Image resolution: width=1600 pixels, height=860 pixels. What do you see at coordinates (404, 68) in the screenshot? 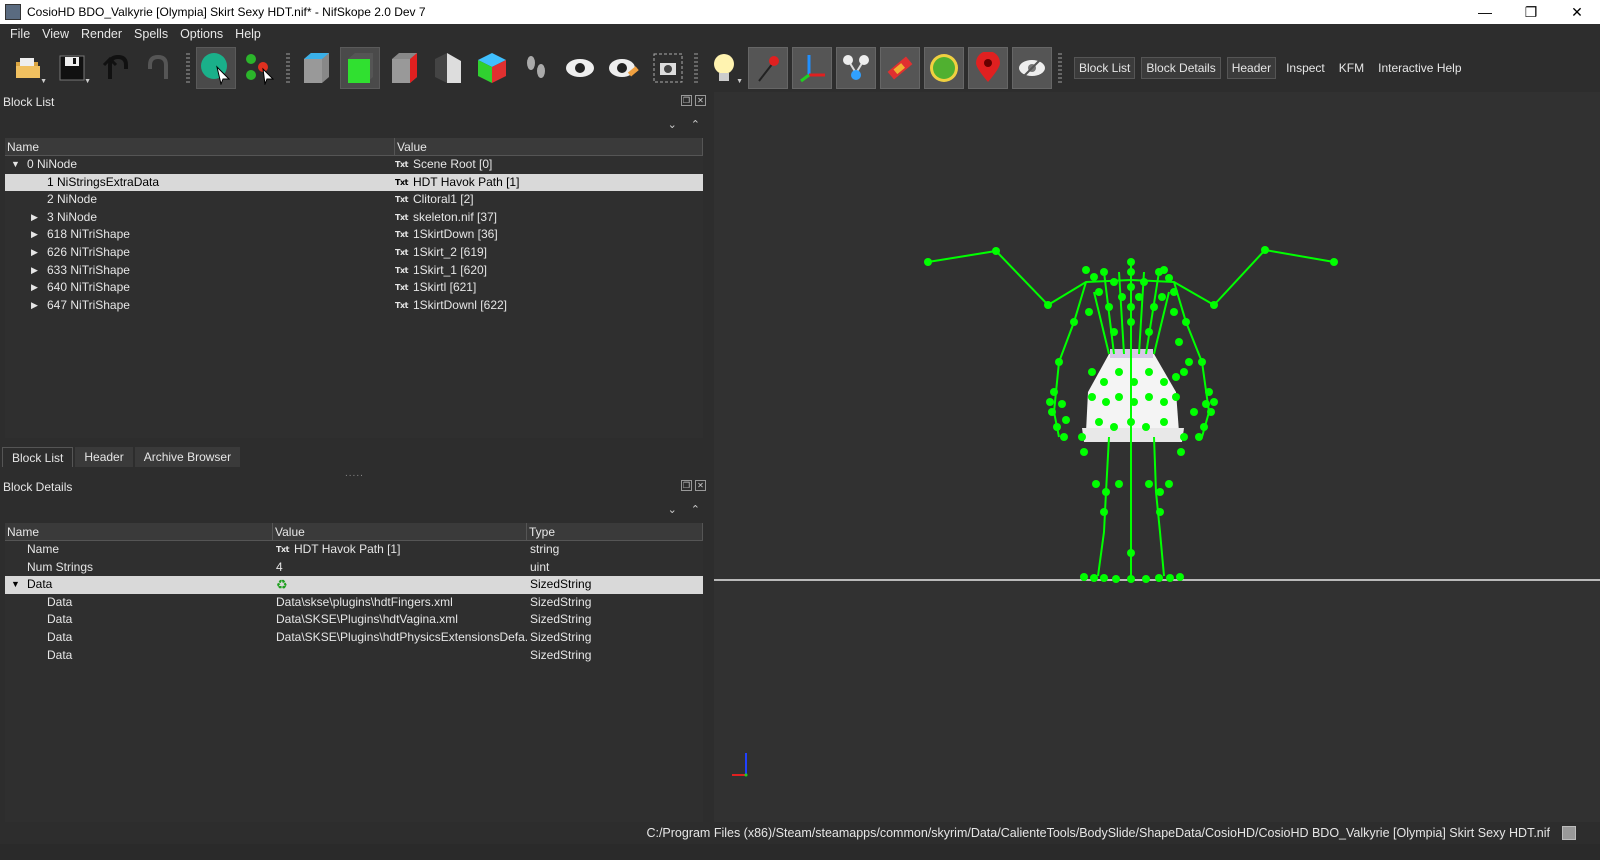
I see `cube-red-button` at bounding box center [404, 68].